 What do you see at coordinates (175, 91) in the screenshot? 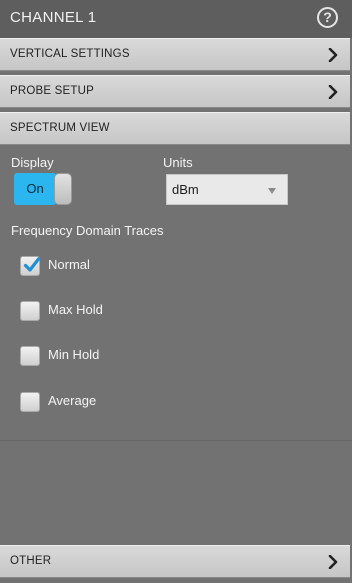
I see `section-probe-setup: PROBE SETUP` at bounding box center [175, 91].